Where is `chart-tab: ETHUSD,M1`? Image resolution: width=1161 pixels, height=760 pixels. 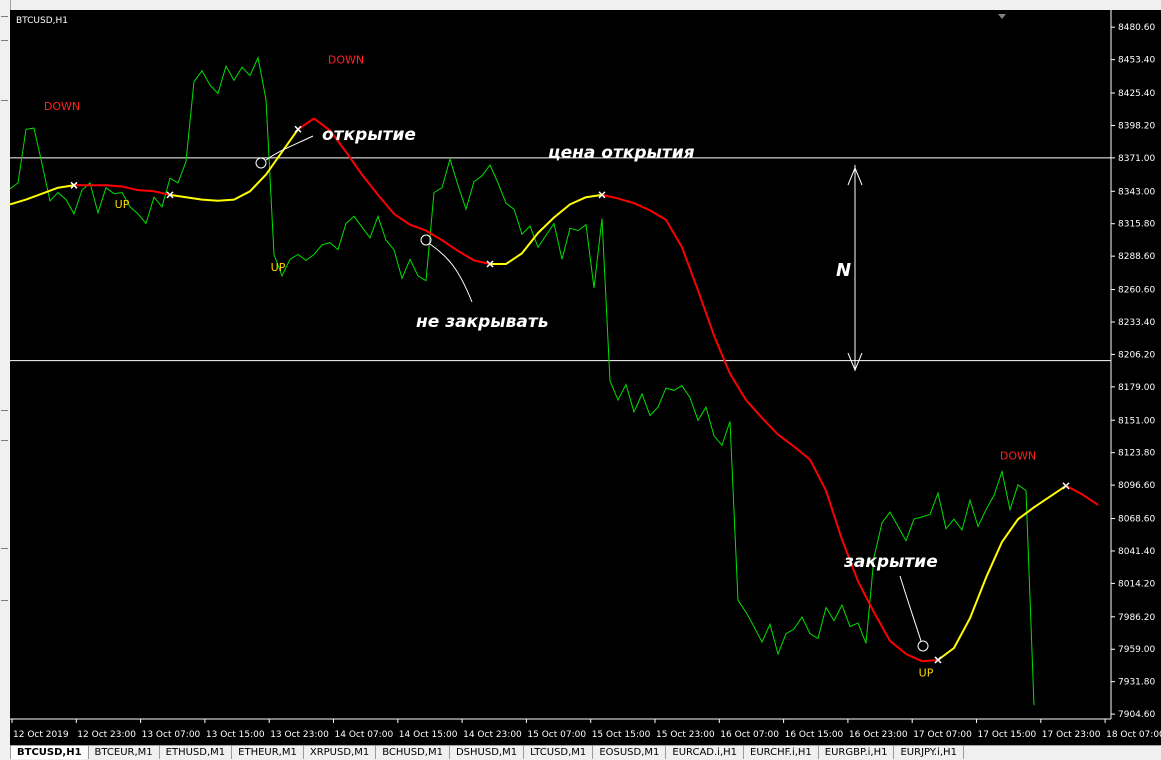 chart-tab: ETHUSD,M1 is located at coordinates (196, 752).